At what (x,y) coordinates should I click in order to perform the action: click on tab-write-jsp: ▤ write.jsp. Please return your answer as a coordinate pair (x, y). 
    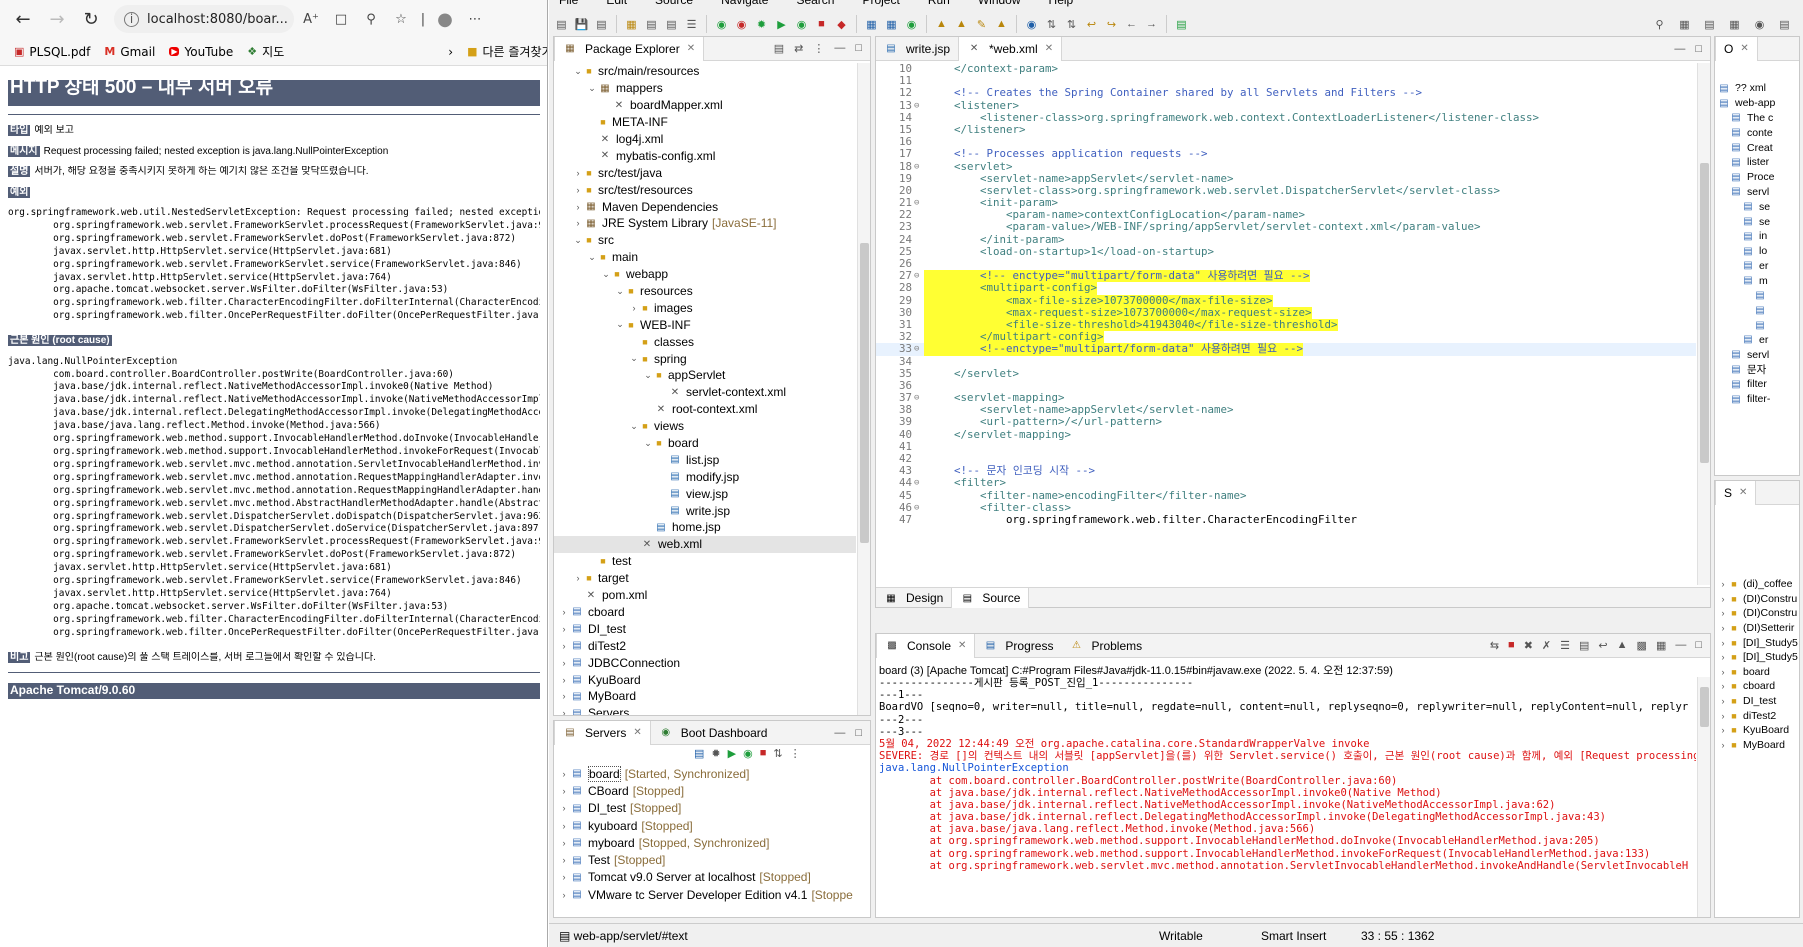
    Looking at the image, I should click on (917, 49).